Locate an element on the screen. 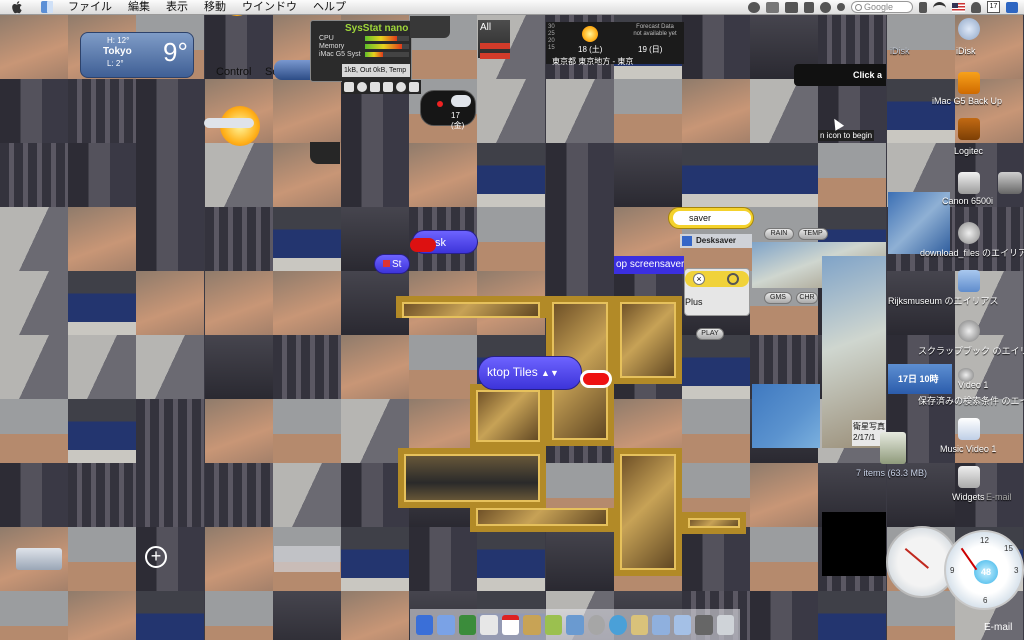 This screenshot has width=1024, height=640. trash-can-icon is located at coordinates (893, 448).